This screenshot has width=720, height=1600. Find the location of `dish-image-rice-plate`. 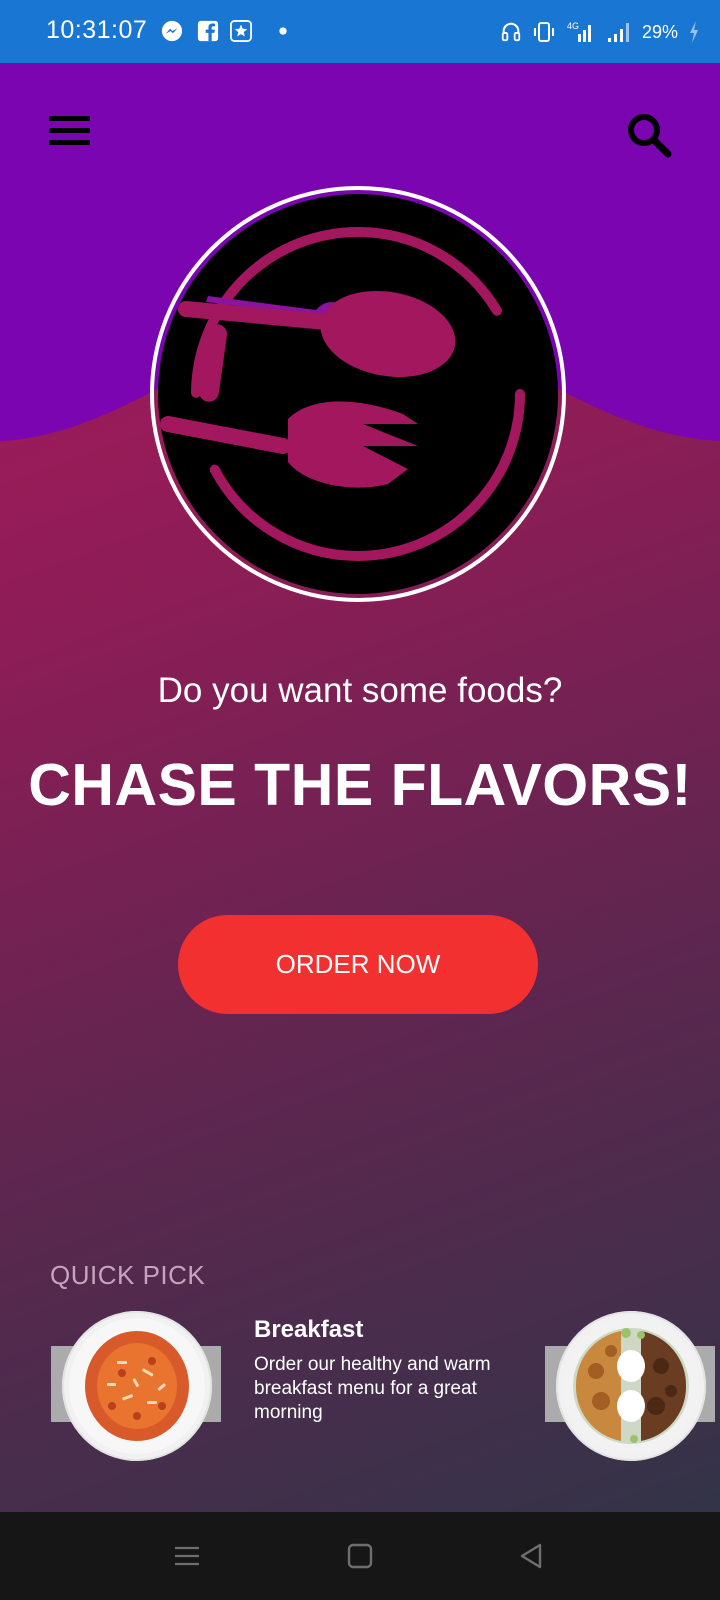

dish-image-rice-plate is located at coordinates (630, 1386).